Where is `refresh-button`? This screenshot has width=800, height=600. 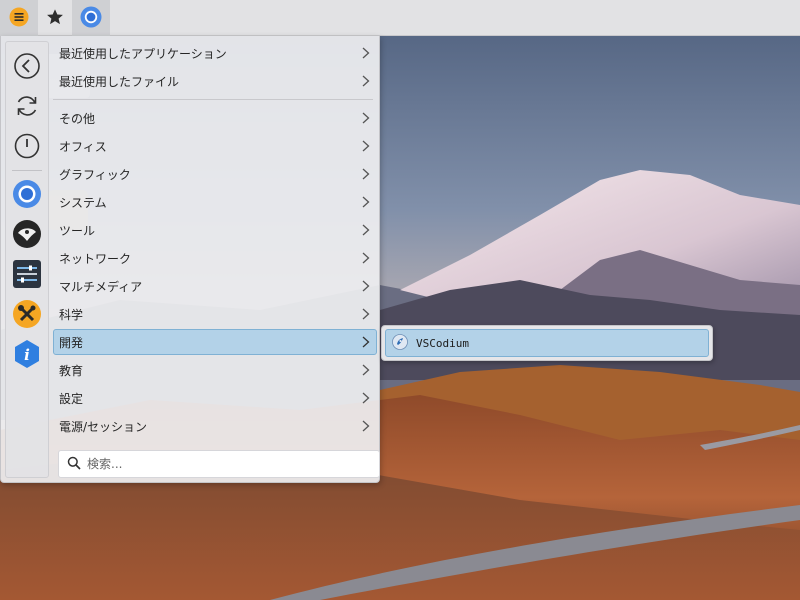
refresh-button is located at coordinates (27, 107).